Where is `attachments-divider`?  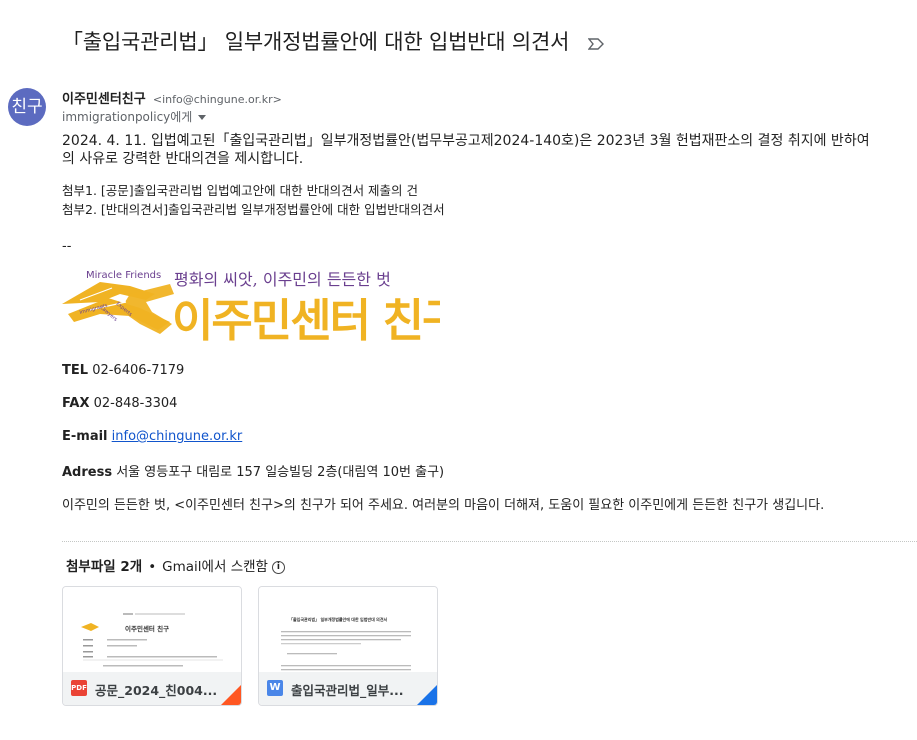
attachments-divider is located at coordinates (489, 541).